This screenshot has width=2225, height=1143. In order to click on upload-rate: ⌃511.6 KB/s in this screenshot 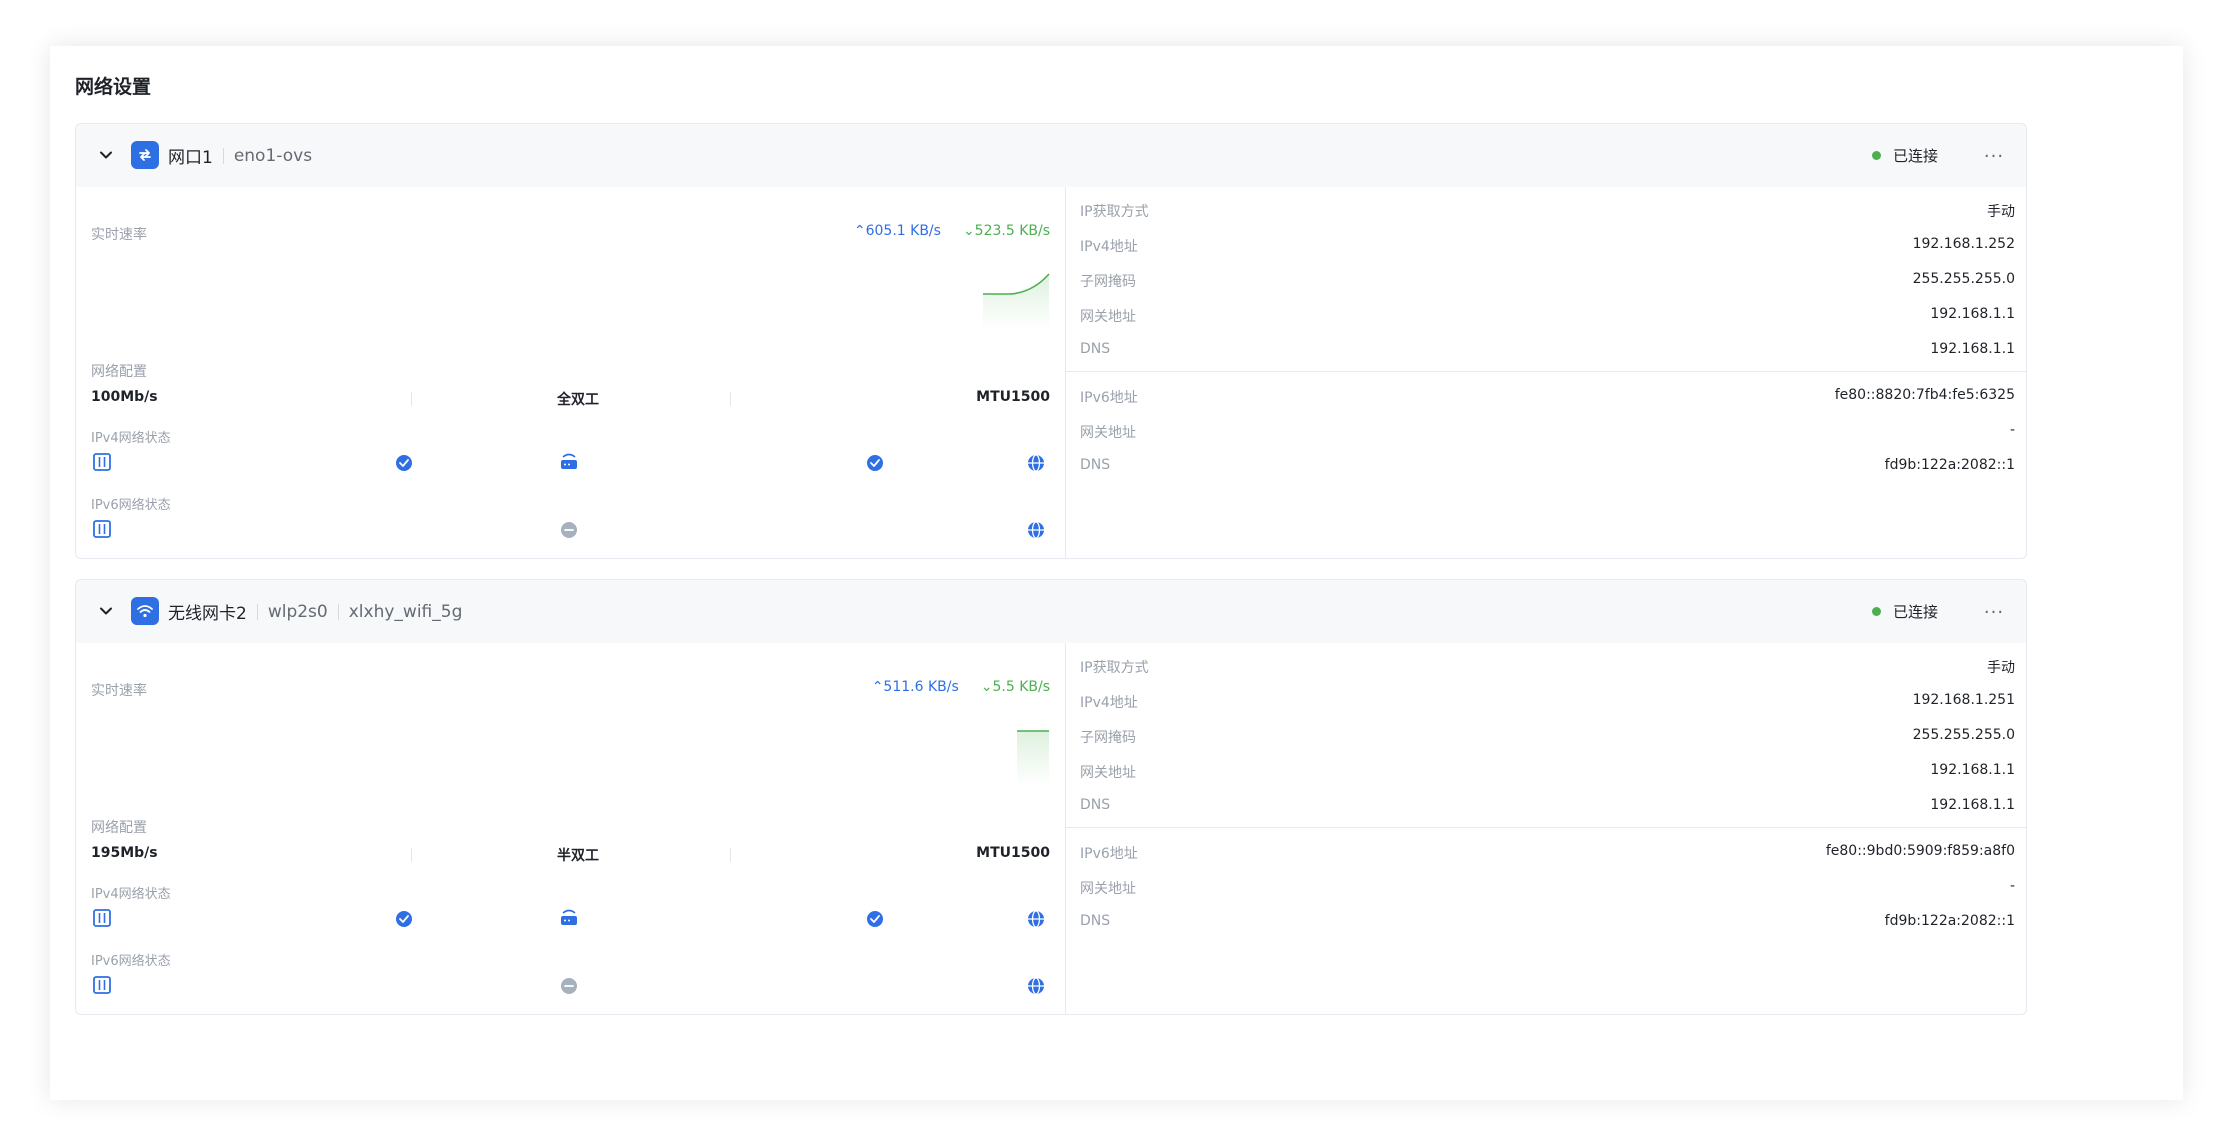, I will do `click(915, 687)`.